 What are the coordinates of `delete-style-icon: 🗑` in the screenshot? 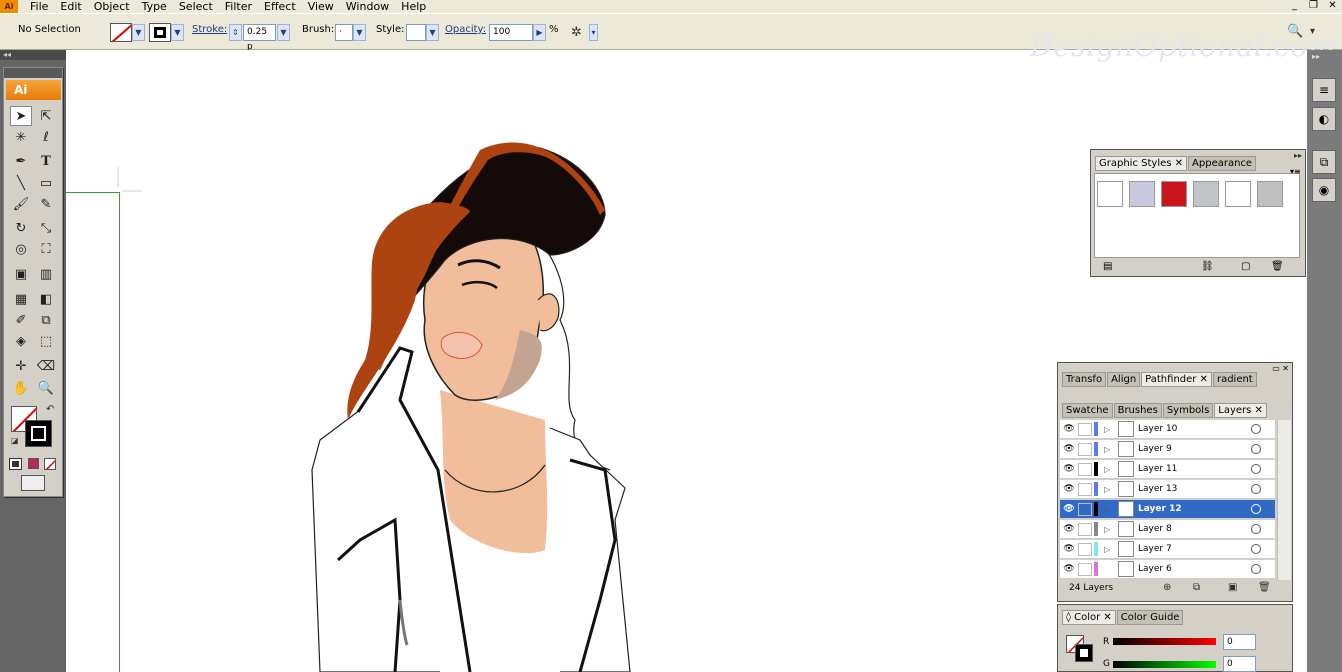 It's located at (1277, 266).